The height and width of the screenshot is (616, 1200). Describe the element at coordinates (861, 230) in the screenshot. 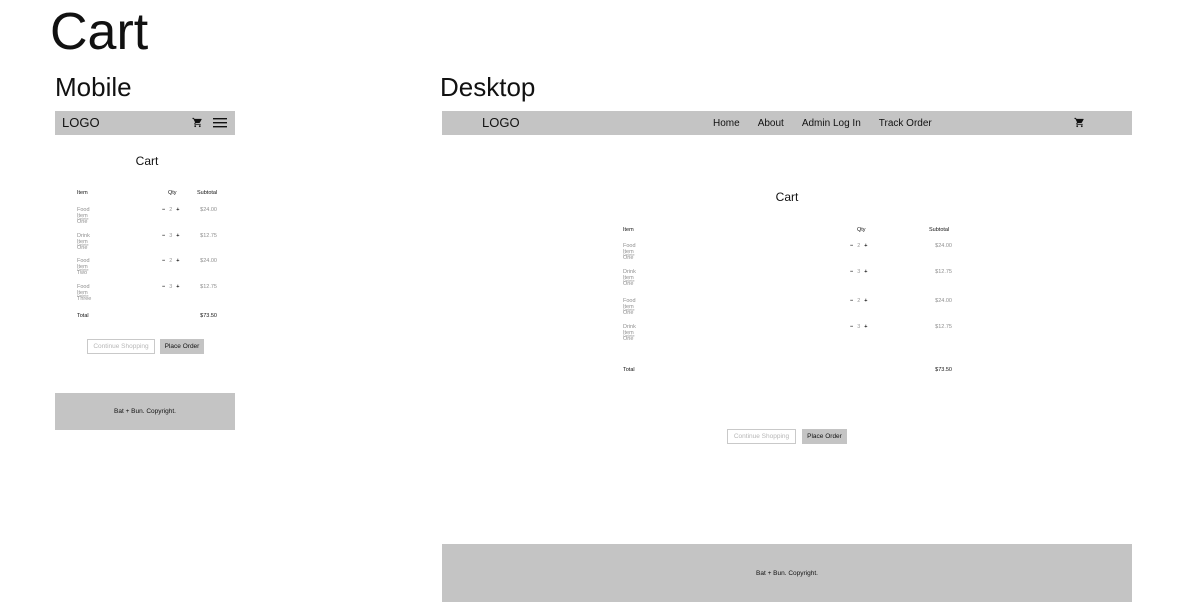

I see `desktop-col-qty: Qty` at that location.